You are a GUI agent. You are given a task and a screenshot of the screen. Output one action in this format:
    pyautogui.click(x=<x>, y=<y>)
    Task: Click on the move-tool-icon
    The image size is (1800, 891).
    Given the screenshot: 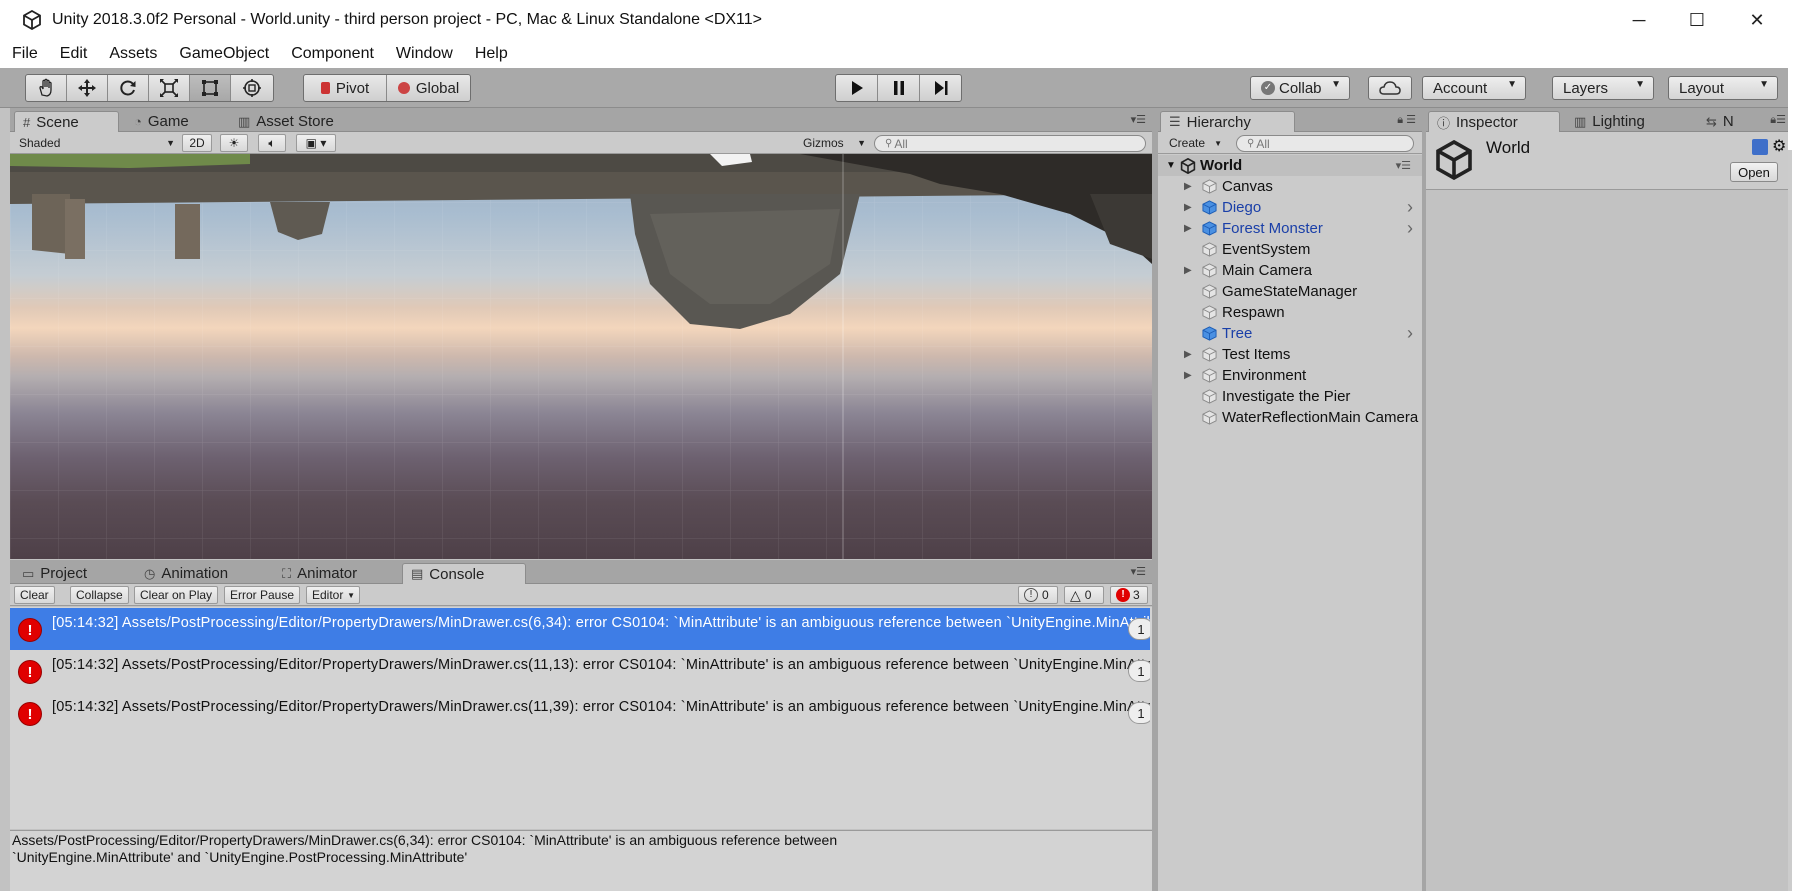 What is the action you would take?
    pyautogui.click(x=87, y=88)
    